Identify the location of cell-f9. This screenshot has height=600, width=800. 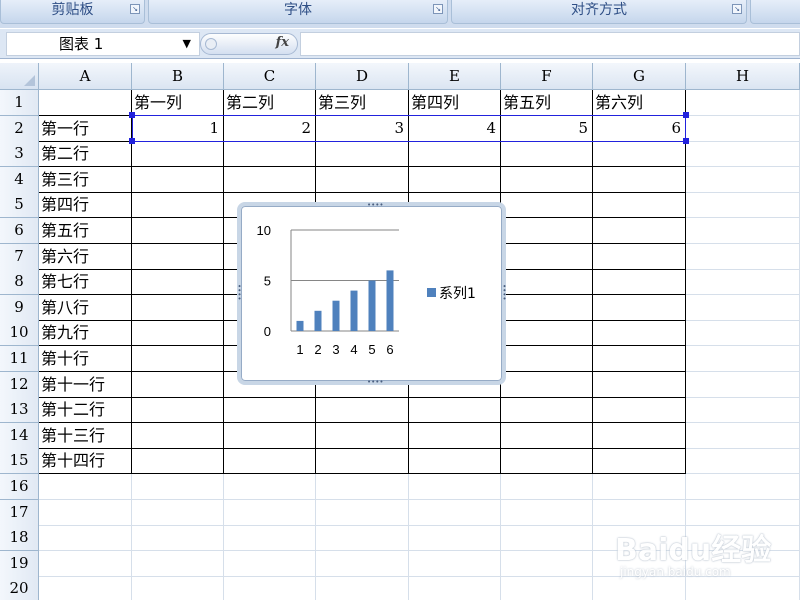
(547, 308).